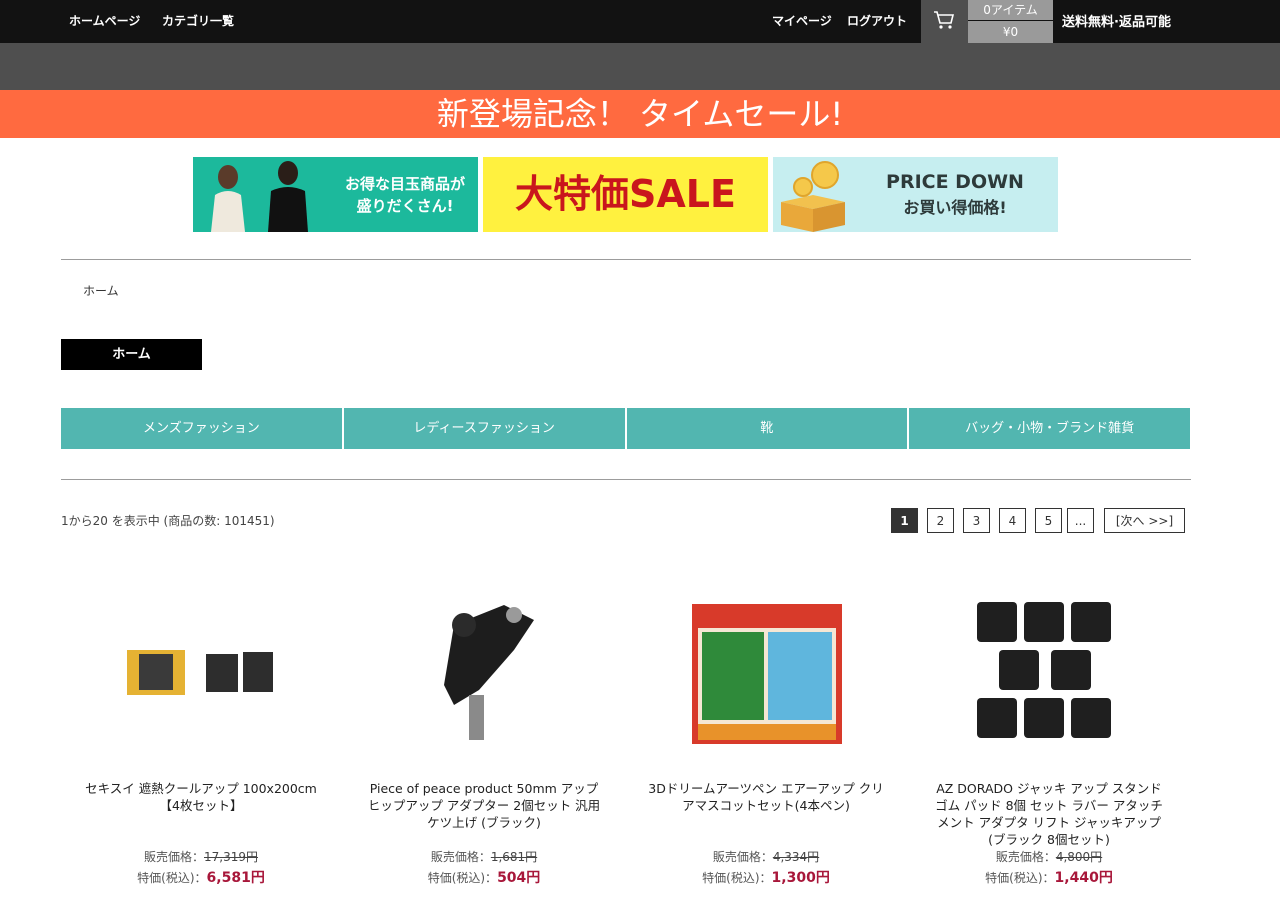 Image resolution: width=1280 pixels, height=905 pixels. Describe the element at coordinates (1010, 10) in the screenshot. I see `cart-item-count: 0アイテム` at that location.